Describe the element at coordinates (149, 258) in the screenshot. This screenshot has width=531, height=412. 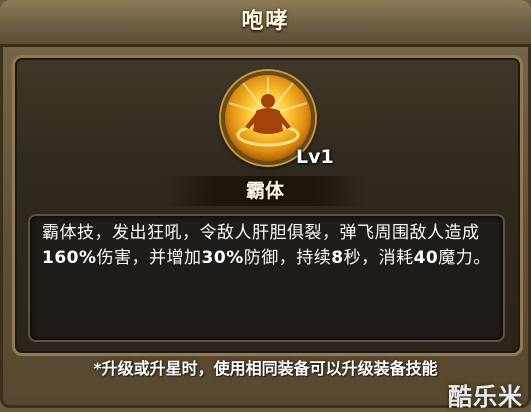
I see `description-text: 伤害，并增加` at that location.